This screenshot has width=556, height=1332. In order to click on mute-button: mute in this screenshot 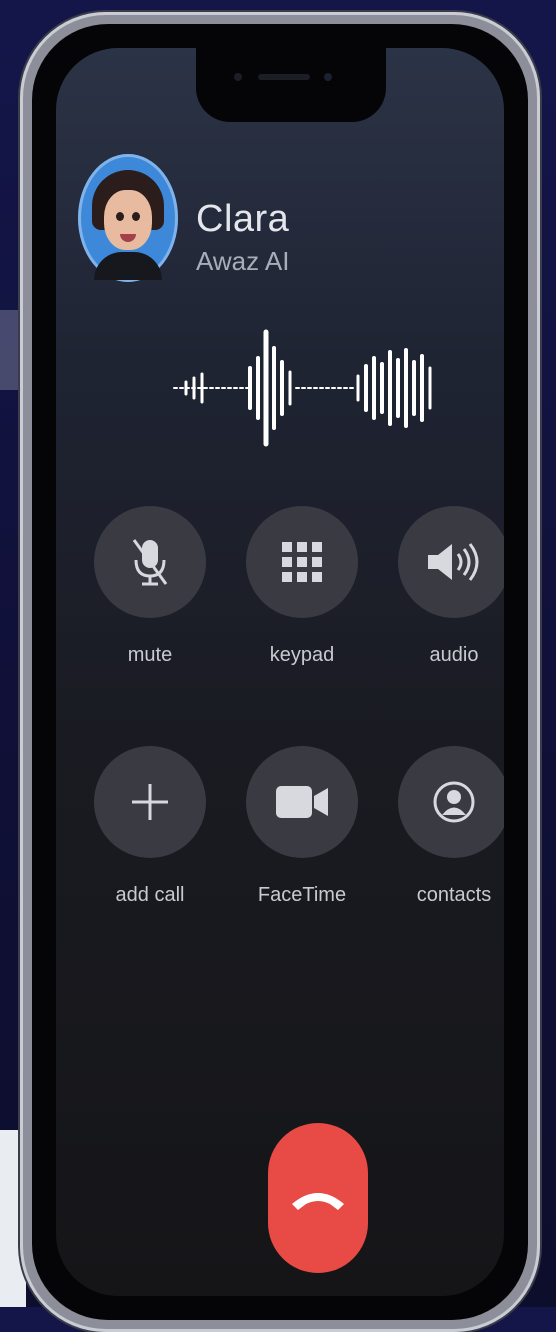, I will do `click(150, 586)`.